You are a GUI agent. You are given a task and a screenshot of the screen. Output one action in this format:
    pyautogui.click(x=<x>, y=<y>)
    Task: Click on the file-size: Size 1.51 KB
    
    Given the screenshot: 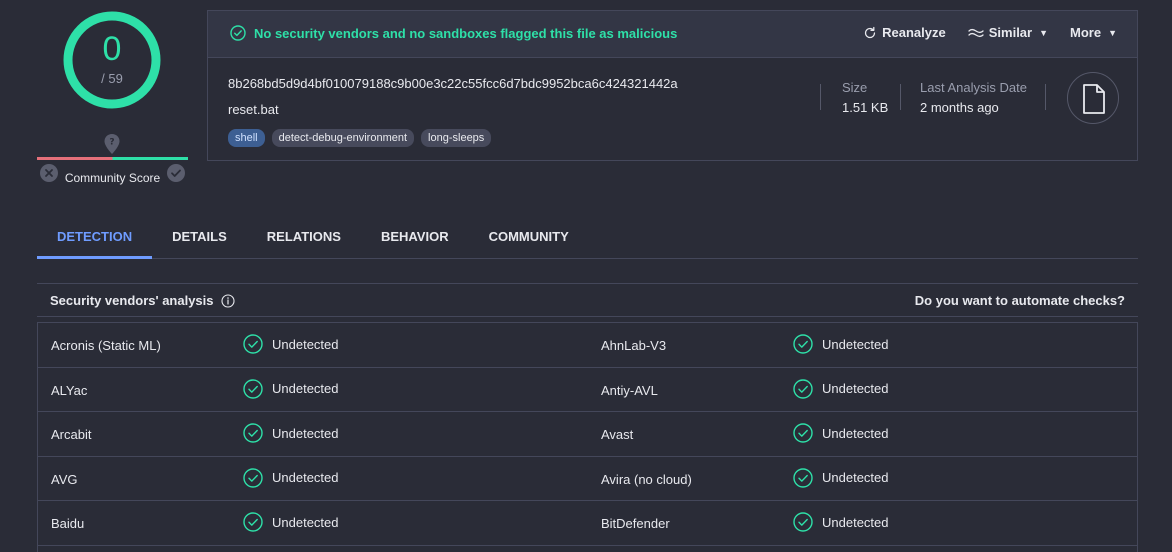 What is the action you would take?
    pyautogui.click(x=865, y=97)
    